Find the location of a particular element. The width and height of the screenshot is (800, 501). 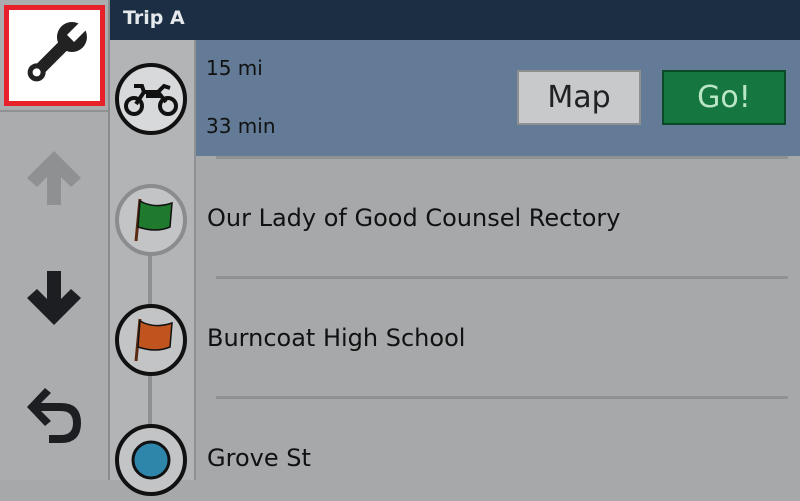

scroll-up-button is located at coordinates (54, 180).